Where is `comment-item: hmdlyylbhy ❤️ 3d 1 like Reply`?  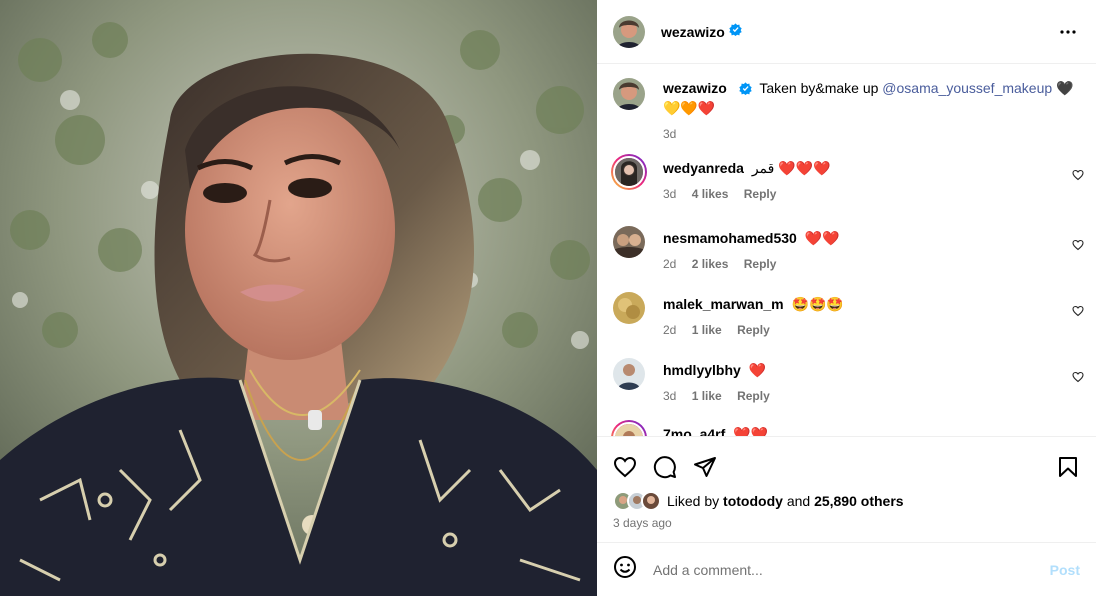 comment-item: hmdlyylbhy ❤️ 3d 1 like Reply is located at coordinates (848, 381).